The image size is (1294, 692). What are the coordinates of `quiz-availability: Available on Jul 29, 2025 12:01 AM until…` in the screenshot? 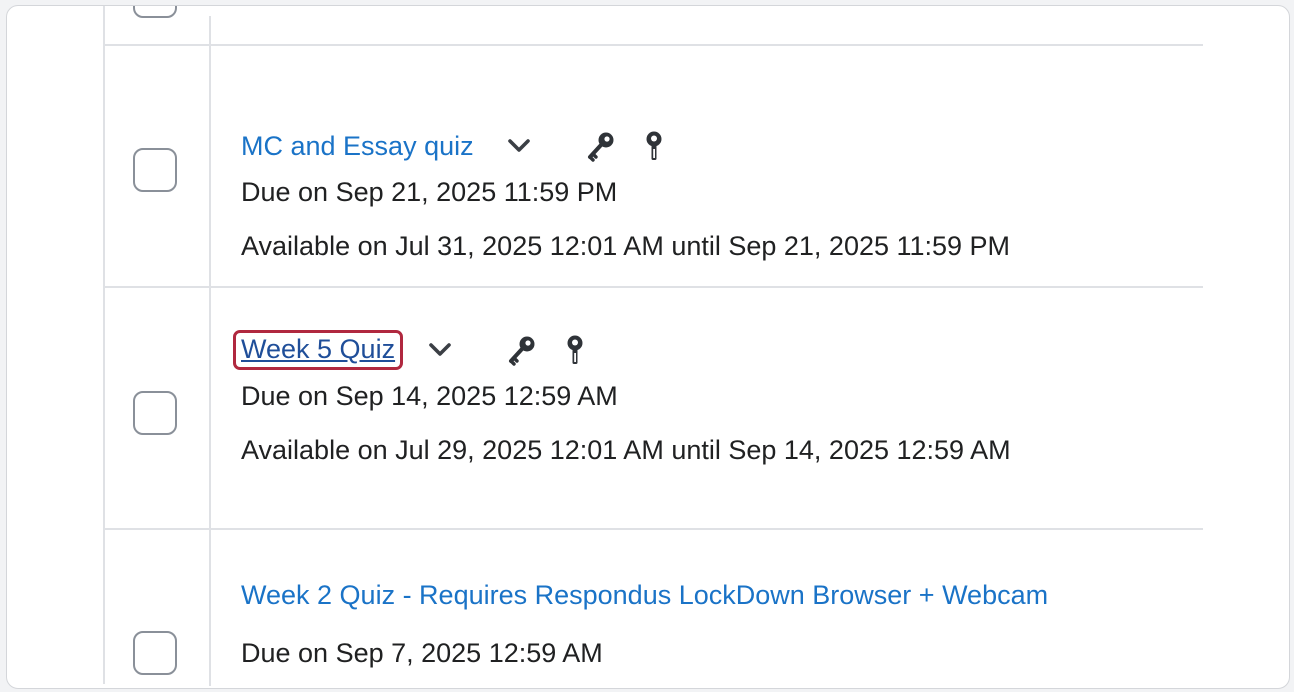 It's located at (626, 450).